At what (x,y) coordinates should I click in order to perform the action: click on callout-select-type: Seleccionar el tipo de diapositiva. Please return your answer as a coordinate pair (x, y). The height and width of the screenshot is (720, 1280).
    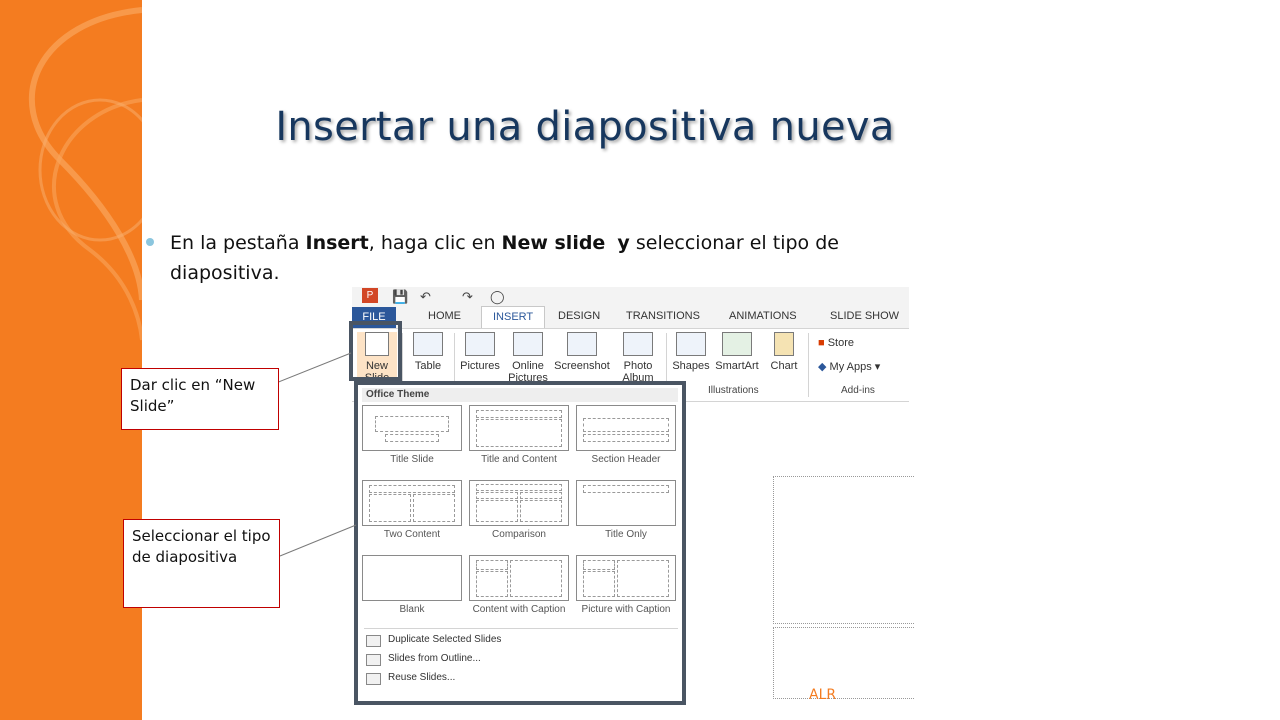
    Looking at the image, I should click on (201, 563).